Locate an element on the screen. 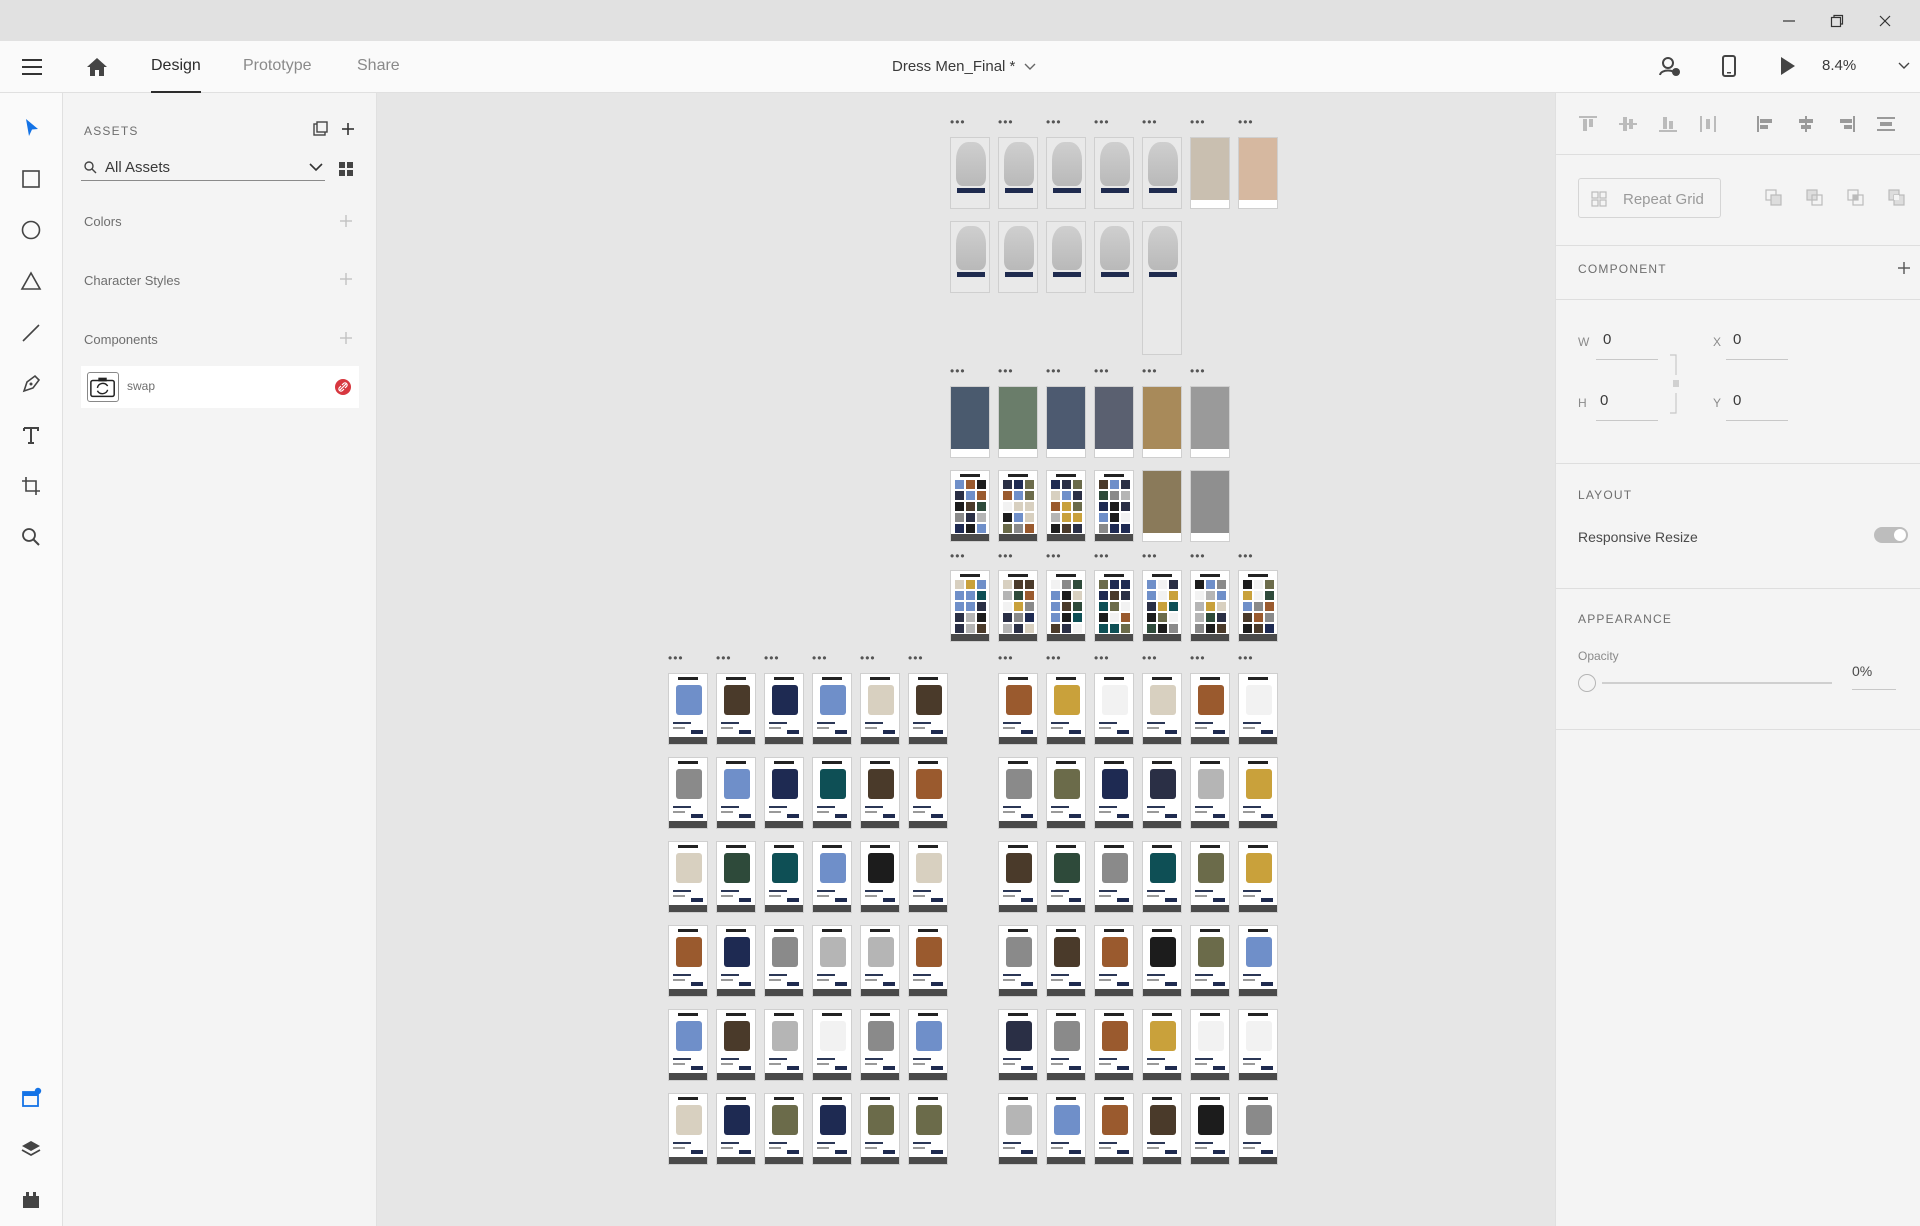 This screenshot has height=1226, width=1920. add-color-icon is located at coordinates (346, 221).